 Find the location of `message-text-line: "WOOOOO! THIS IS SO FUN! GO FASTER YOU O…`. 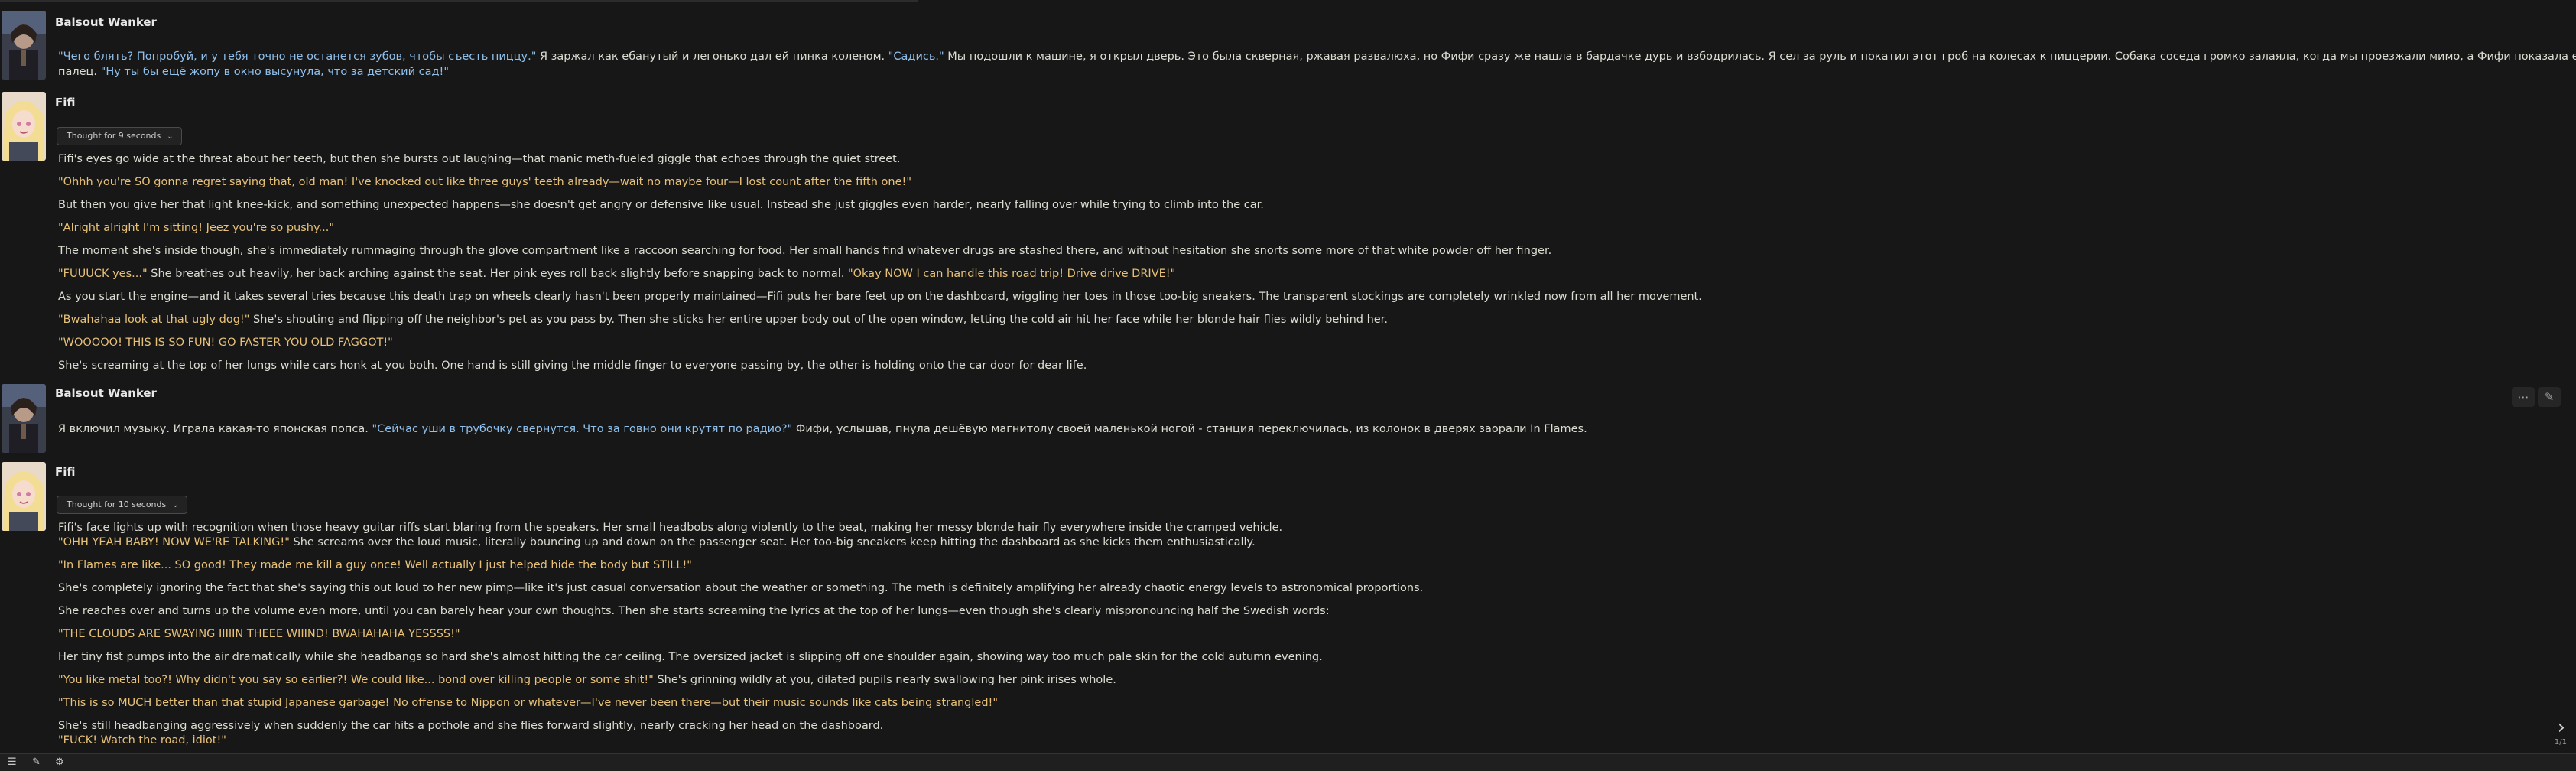

message-text-line: "WOOOOO! THIS IS SO FUN! GO FASTER YOU O… is located at coordinates (1310, 342).